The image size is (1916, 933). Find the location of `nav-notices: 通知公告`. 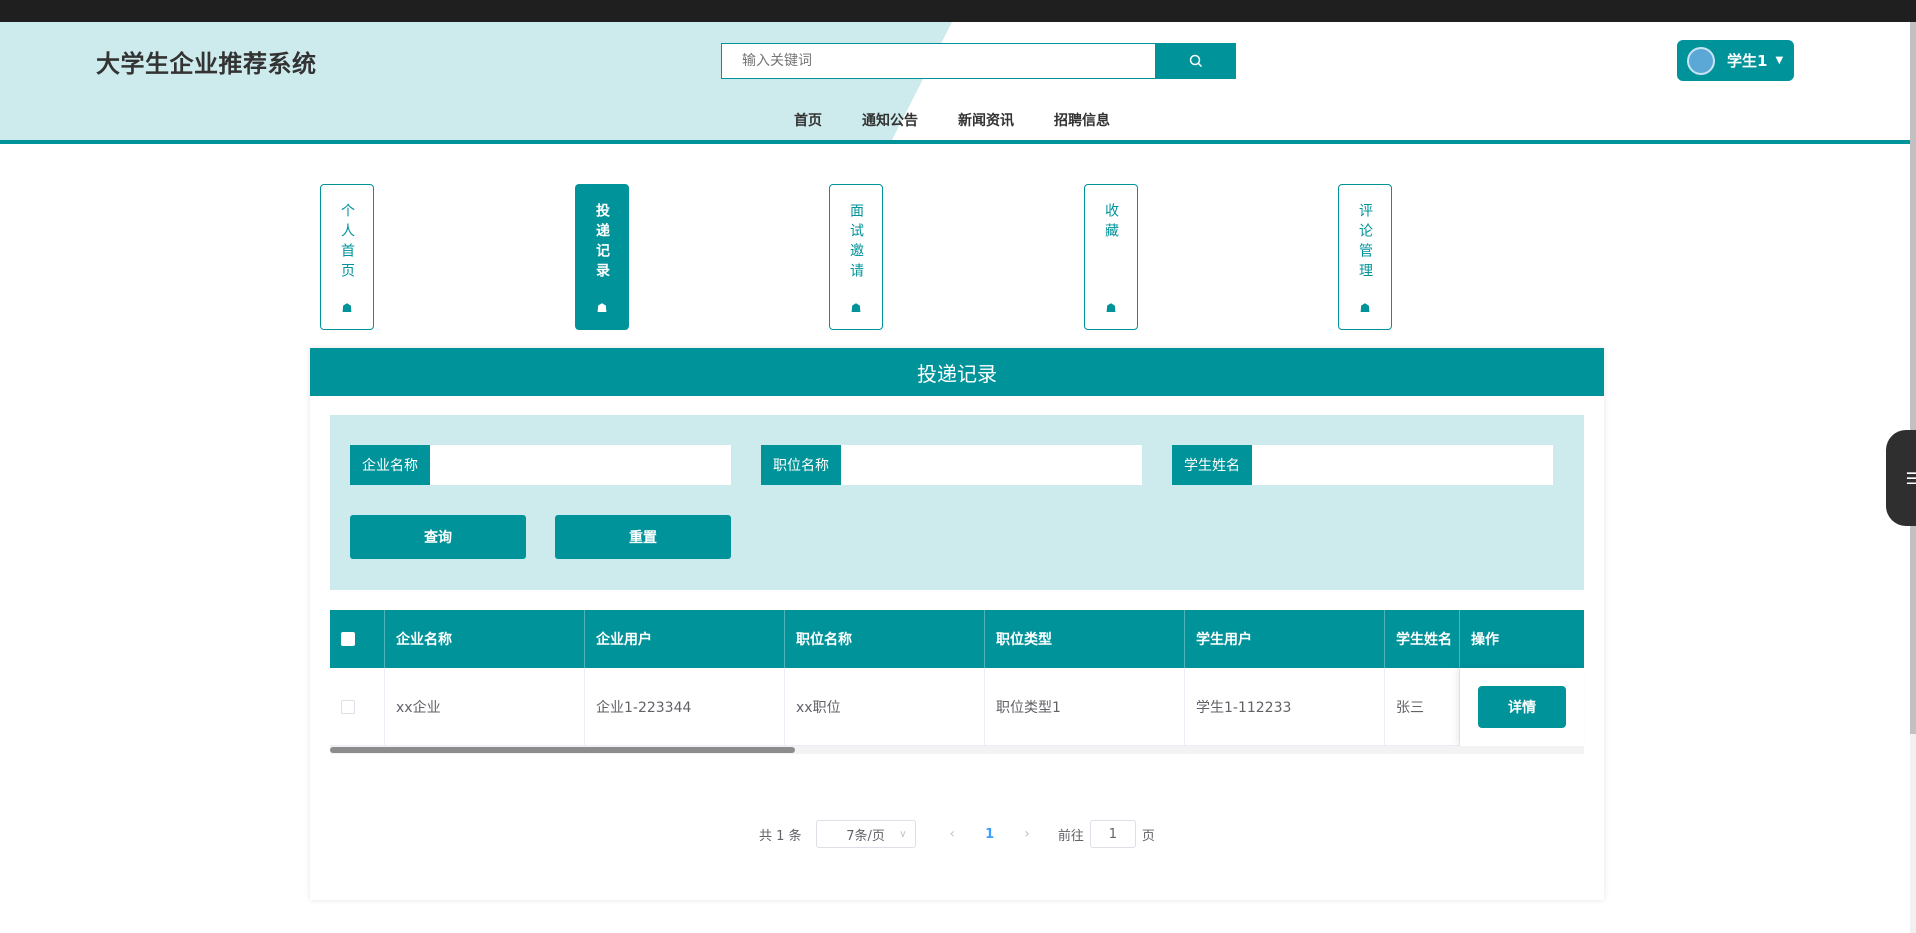

nav-notices: 通知公告 is located at coordinates (890, 120).